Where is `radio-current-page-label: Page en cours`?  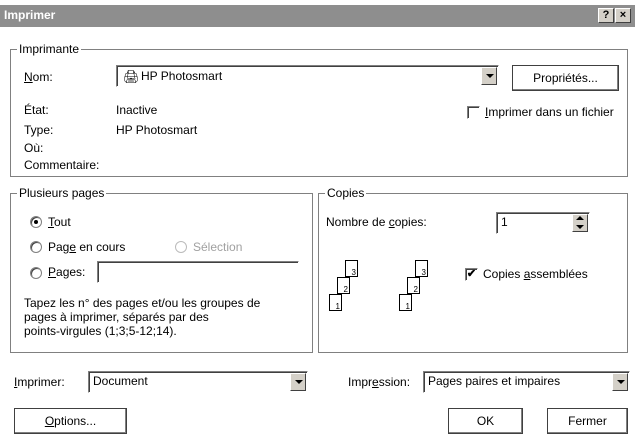
radio-current-page-label: Page en cours is located at coordinates (87, 247).